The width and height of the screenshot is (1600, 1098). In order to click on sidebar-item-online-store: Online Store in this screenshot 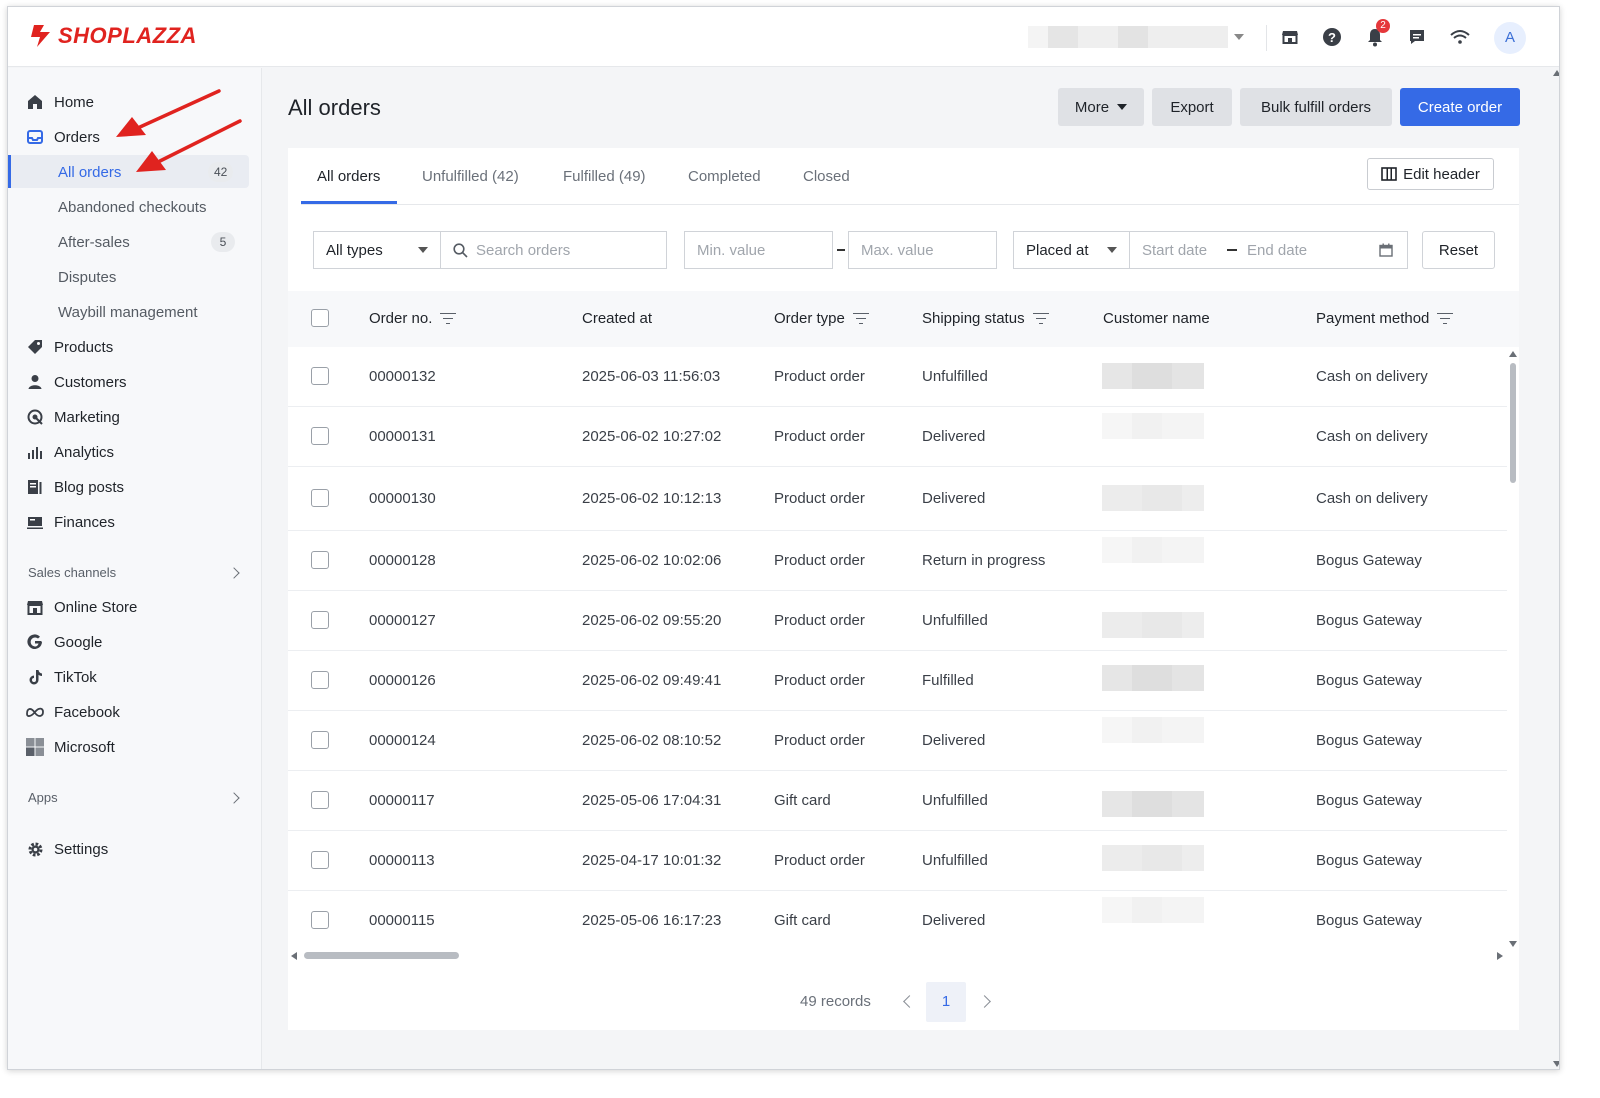, I will do `click(81, 607)`.